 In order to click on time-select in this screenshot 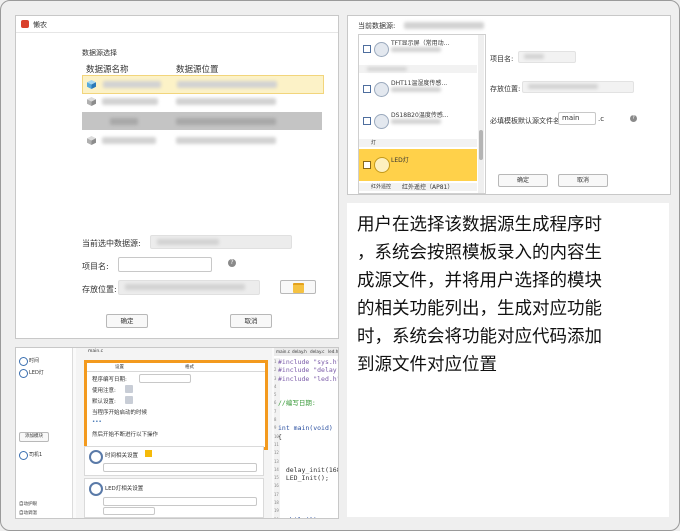, I will do `click(180, 467)`.